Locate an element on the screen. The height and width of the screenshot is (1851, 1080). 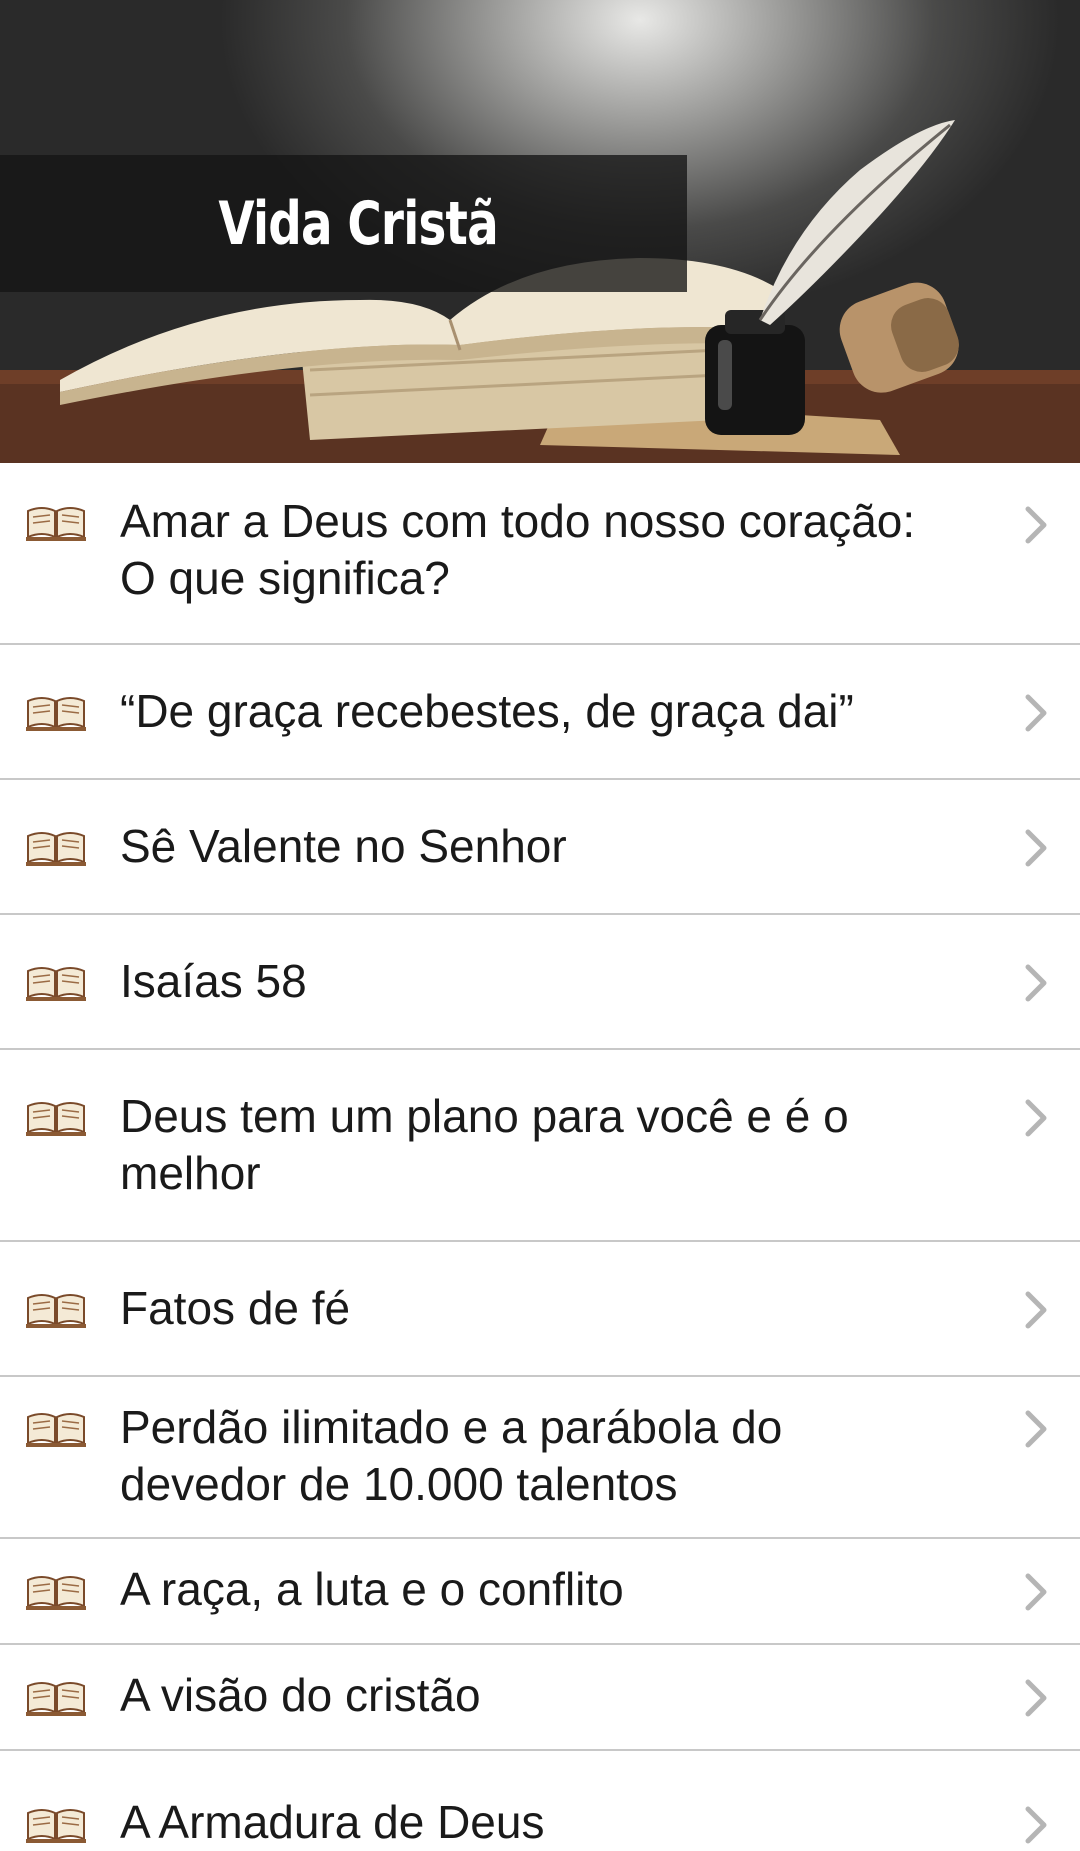
list-item-label: A raça, a luta e o conflito is located at coordinates (372, 1589).